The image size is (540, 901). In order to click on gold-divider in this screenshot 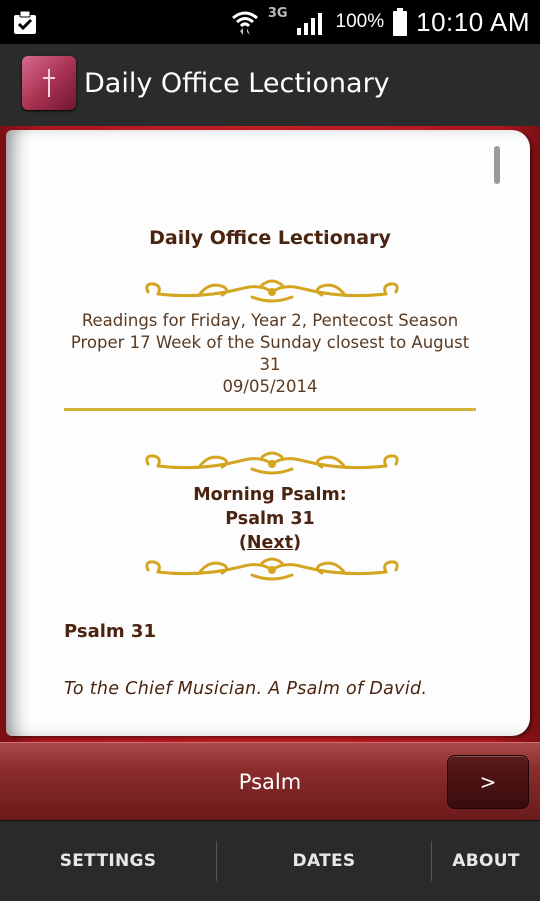, I will do `click(270, 409)`.